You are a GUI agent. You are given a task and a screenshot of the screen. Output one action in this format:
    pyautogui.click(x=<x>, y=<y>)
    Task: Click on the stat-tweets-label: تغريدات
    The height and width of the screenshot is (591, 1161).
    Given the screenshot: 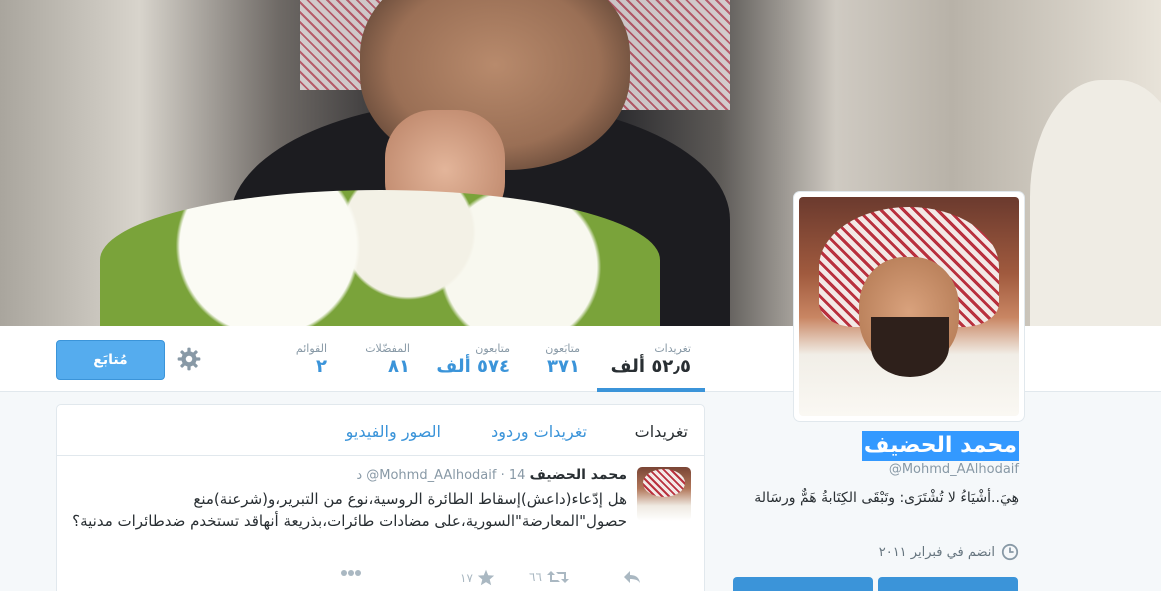 What is the action you would take?
    pyautogui.click(x=672, y=348)
    